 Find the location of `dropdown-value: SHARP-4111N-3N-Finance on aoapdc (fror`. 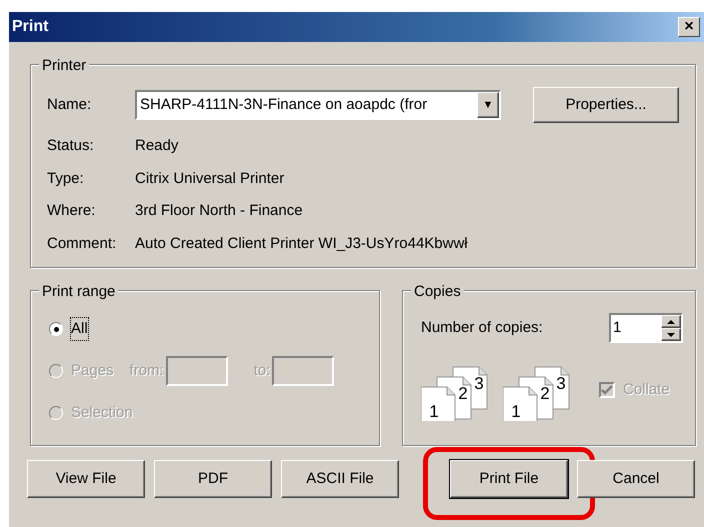

dropdown-value: SHARP-4111N-3N-Finance on aoapdc (fror is located at coordinates (283, 104).